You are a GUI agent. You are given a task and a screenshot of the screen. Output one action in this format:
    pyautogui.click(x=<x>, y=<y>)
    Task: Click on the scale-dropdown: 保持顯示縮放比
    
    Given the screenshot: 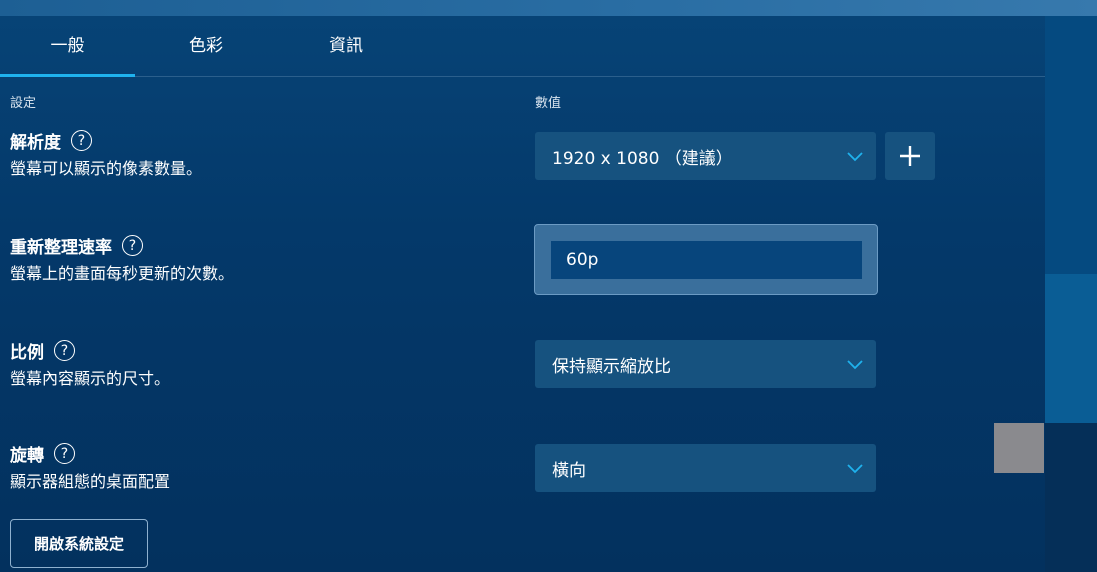 What is the action you would take?
    pyautogui.click(x=705, y=364)
    